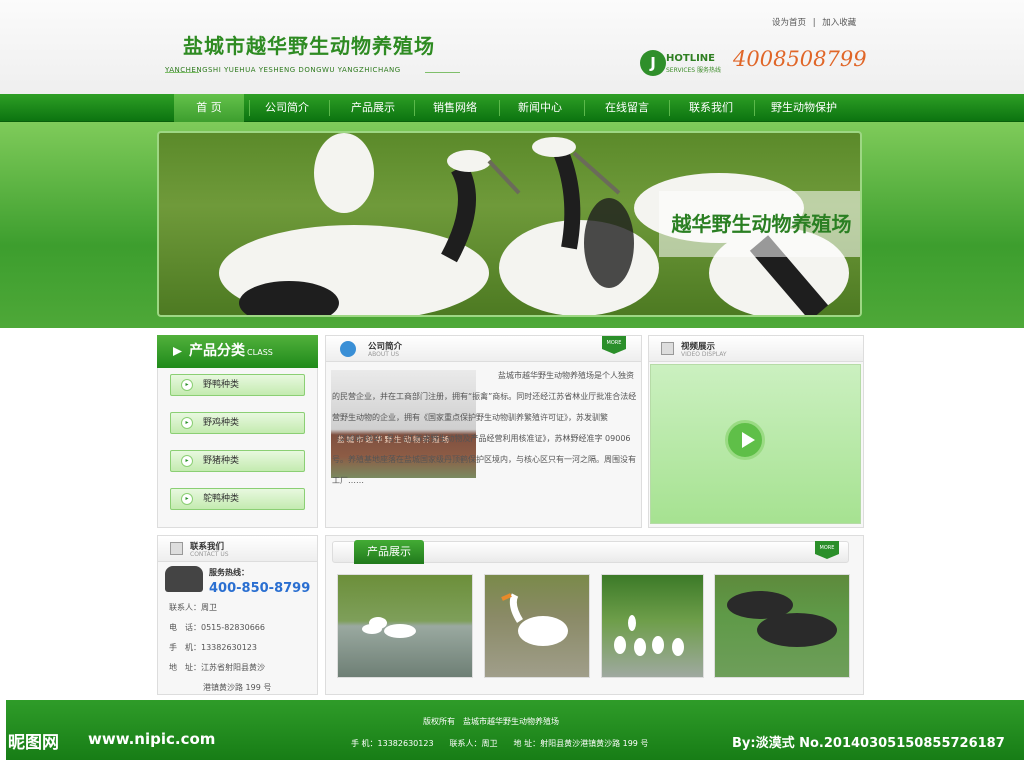 This screenshot has height=760, width=1024. I want to click on nav-item-6: 联系我们, so click(711, 108).